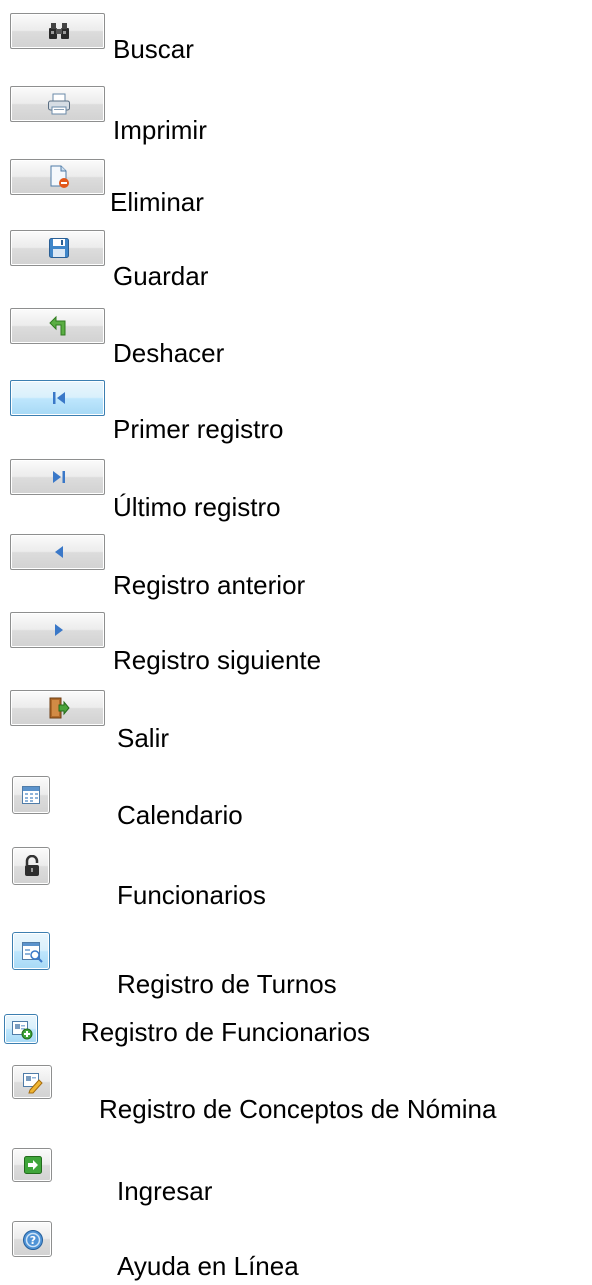  What do you see at coordinates (296, 1093) in the screenshot?
I see `list-item-registro-de-conceptos-de-nomina: Registro de Conceptos de Nómina` at bounding box center [296, 1093].